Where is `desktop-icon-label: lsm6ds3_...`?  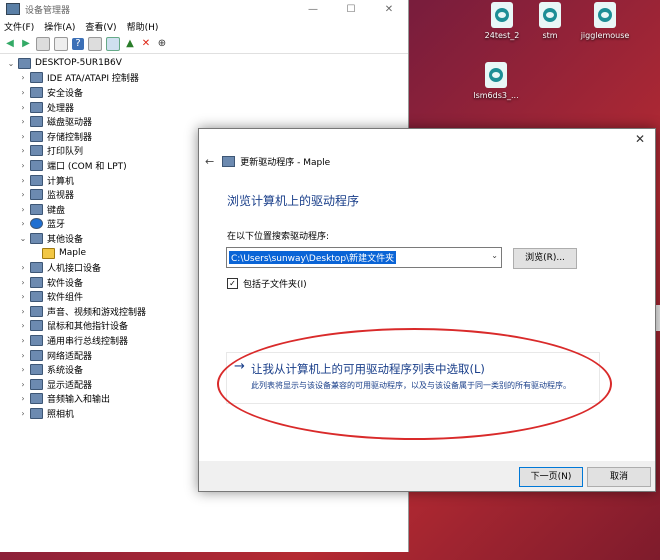
desktop-icon-label: lsm6ds3_... is located at coordinates (496, 95).